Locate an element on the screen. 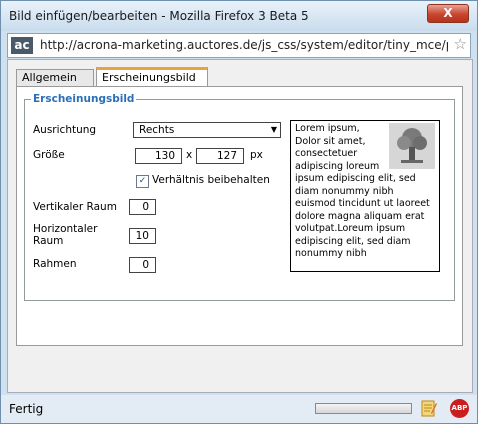 The image size is (478, 424). group-title: Erscheinungsbild is located at coordinates (84, 99).